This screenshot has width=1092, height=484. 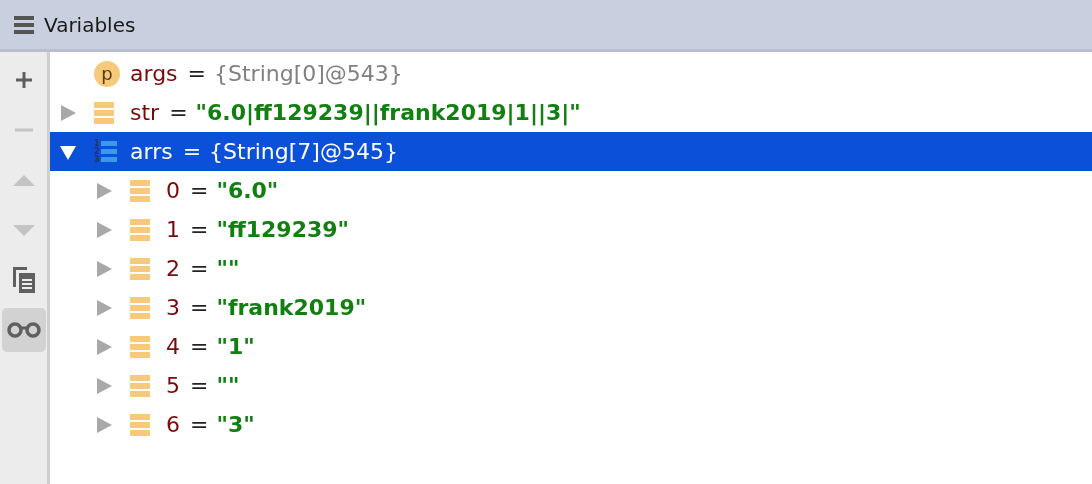 What do you see at coordinates (571, 190) in the screenshot?
I see `variable-row: 0 = "6.0"` at bounding box center [571, 190].